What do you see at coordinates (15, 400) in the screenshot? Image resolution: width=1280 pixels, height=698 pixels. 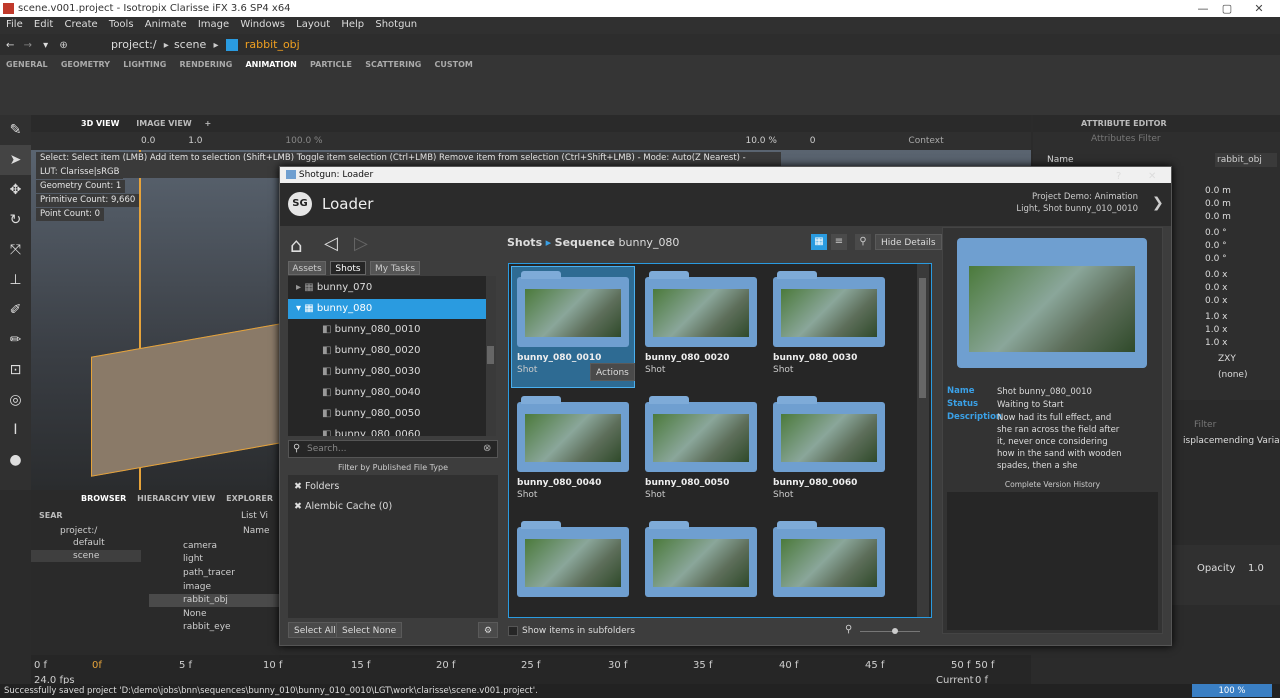 I see `camera-tool-icon: ◎` at bounding box center [15, 400].